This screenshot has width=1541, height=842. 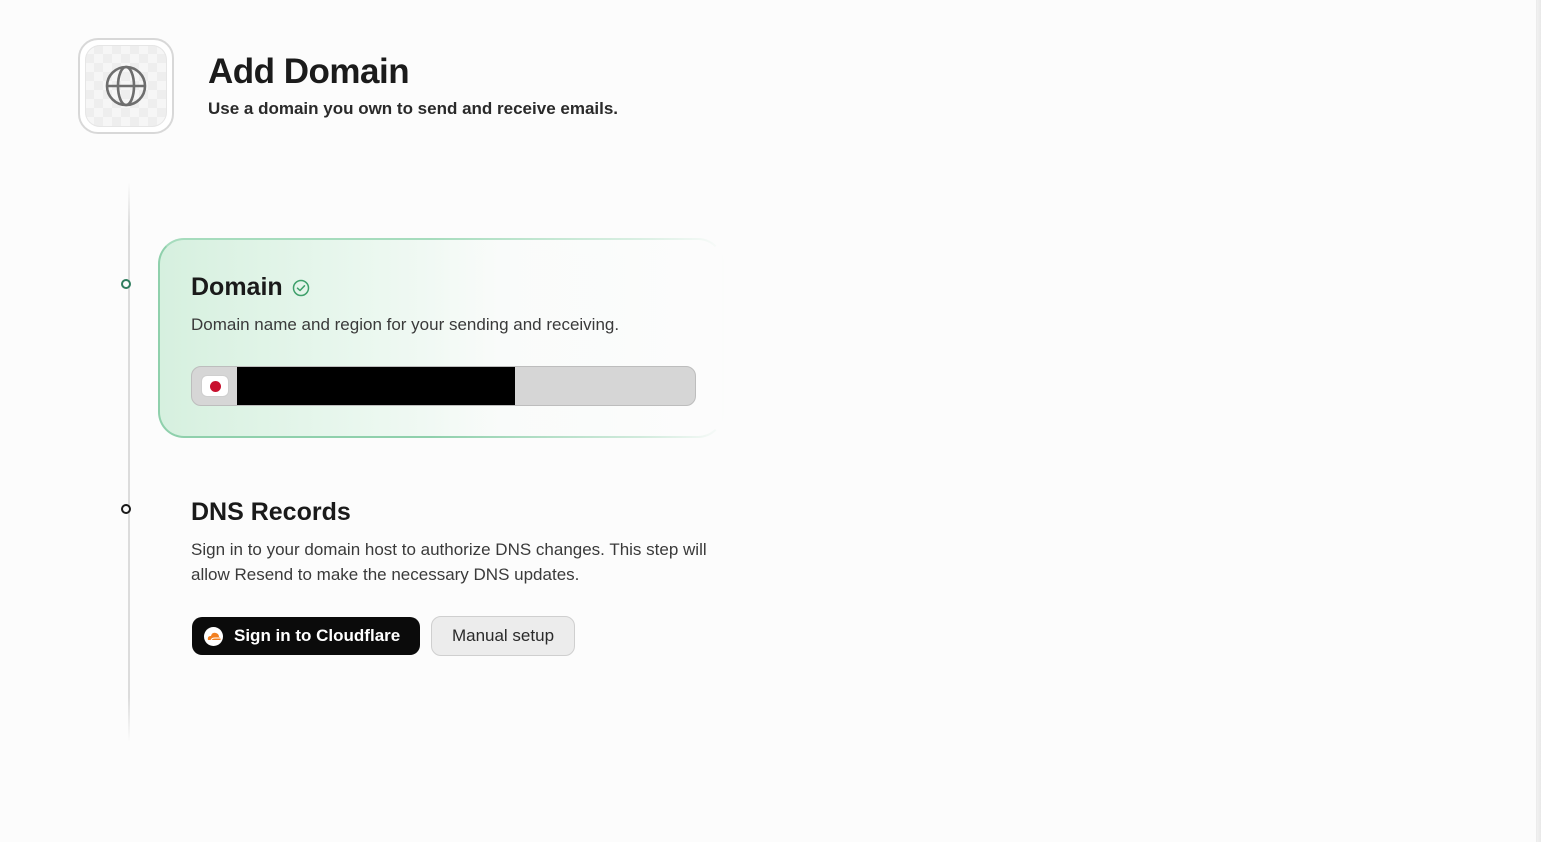 What do you see at coordinates (441, 338) in the screenshot?
I see `domain-step-card` at bounding box center [441, 338].